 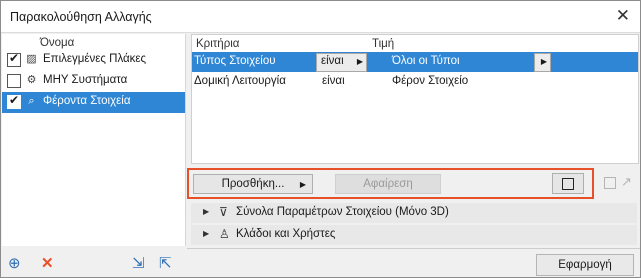 I want to click on list-item: ⚙ ΜΗΥ Συστήματα, so click(x=93, y=81).